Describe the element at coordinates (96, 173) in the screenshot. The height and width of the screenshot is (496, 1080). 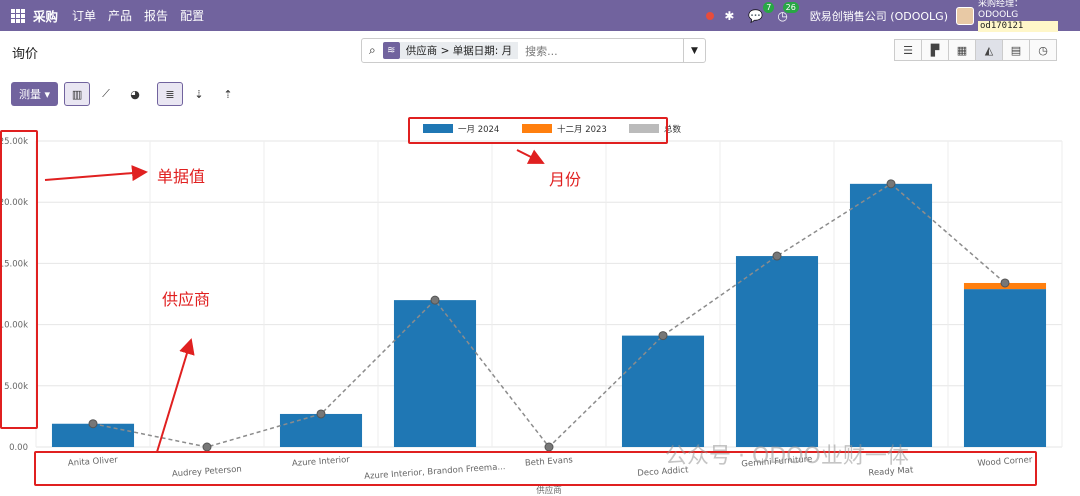
I see `arrow-to-amount` at that location.